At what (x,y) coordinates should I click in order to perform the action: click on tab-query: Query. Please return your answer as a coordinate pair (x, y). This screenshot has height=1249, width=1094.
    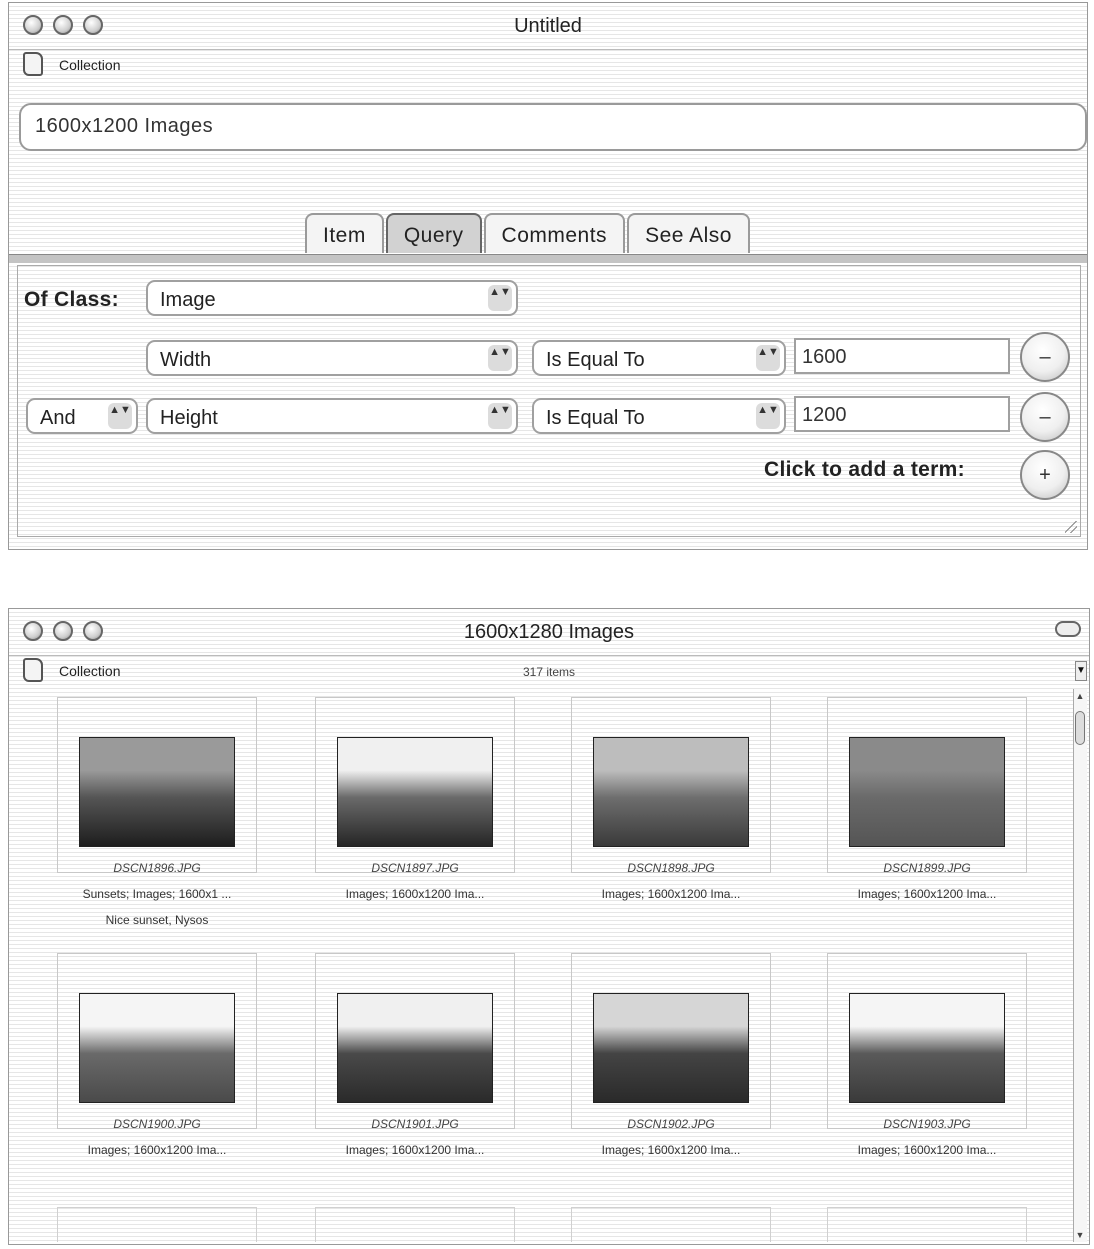
    Looking at the image, I should click on (433, 233).